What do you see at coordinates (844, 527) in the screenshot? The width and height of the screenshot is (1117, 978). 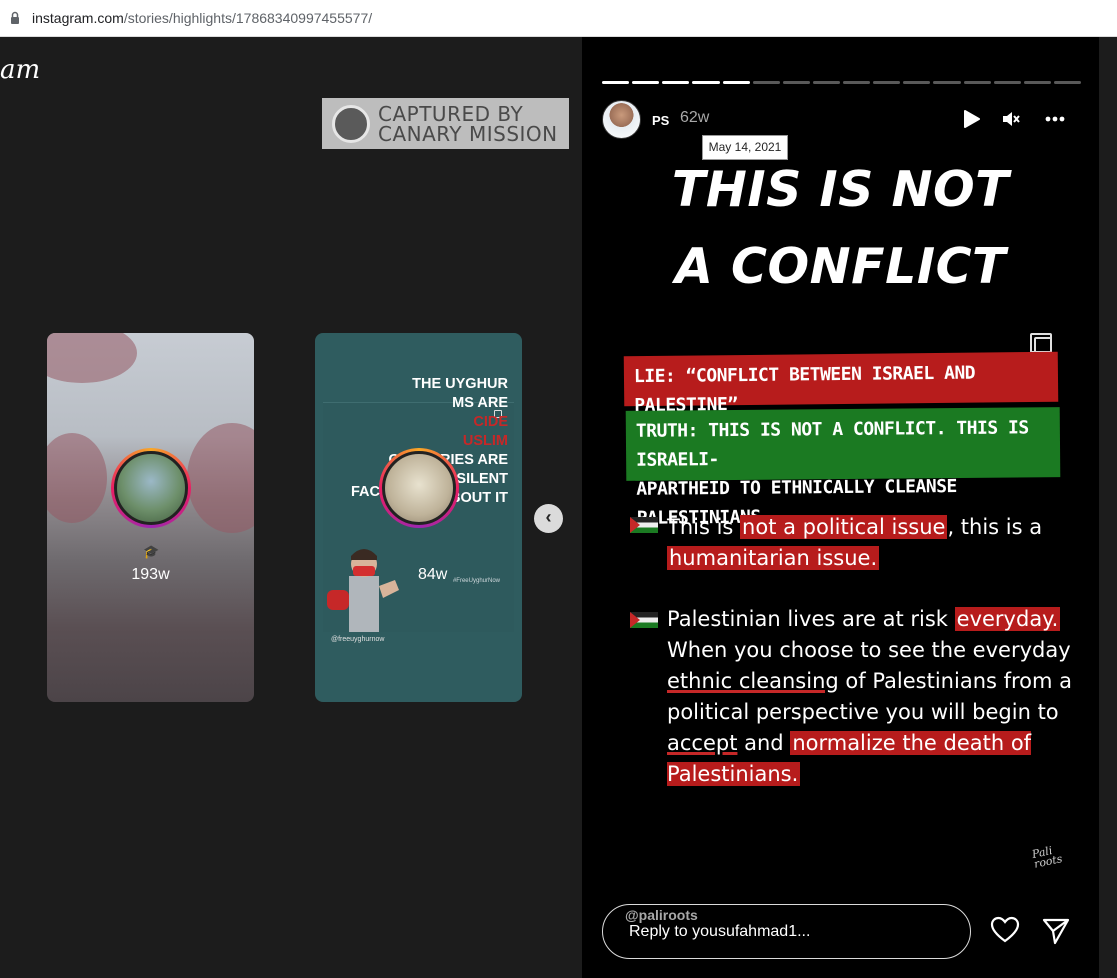 I see `highlighted-text: not a political issue` at bounding box center [844, 527].